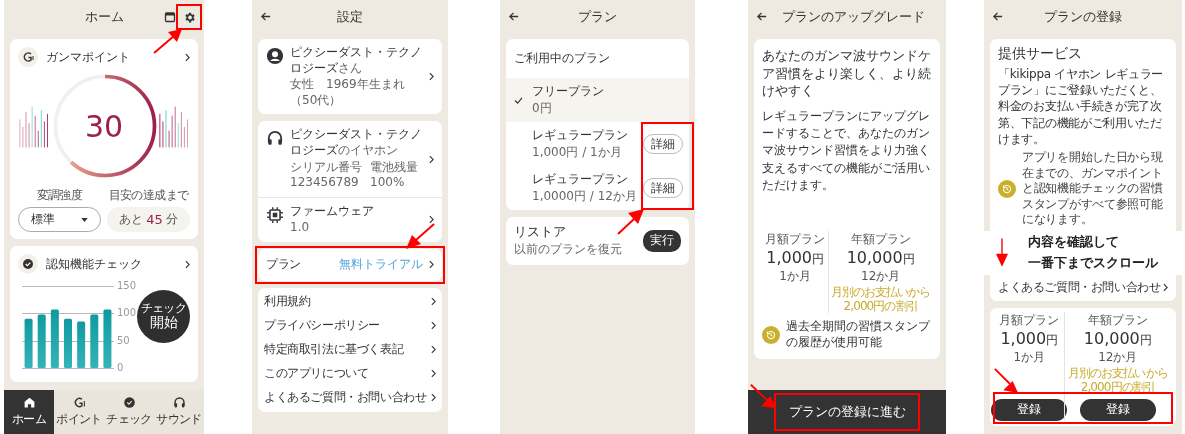 The width and height of the screenshot is (1185, 434). I want to click on battery-label: 電池残量, so click(394, 167).